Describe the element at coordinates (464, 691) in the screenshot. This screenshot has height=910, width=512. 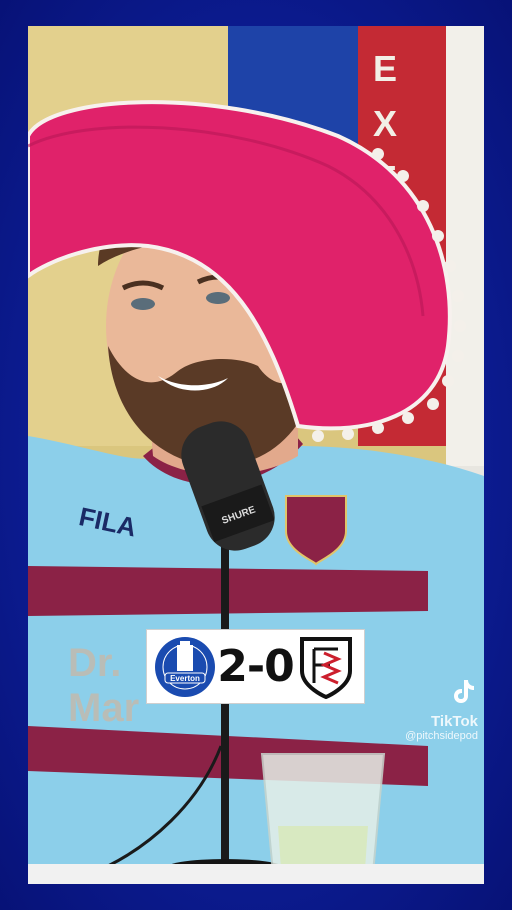
I see `tiktok-logo-icon` at that location.